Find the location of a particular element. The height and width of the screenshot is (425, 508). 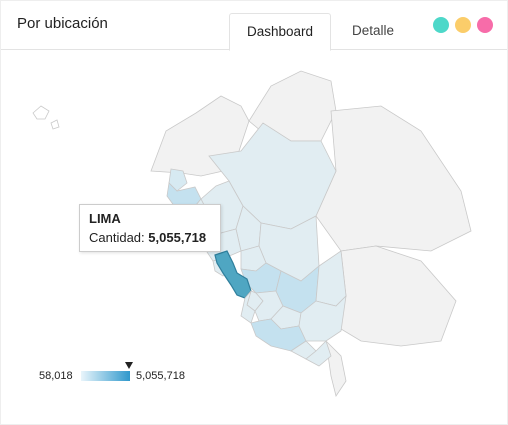

yellow-dot is located at coordinates (463, 25).